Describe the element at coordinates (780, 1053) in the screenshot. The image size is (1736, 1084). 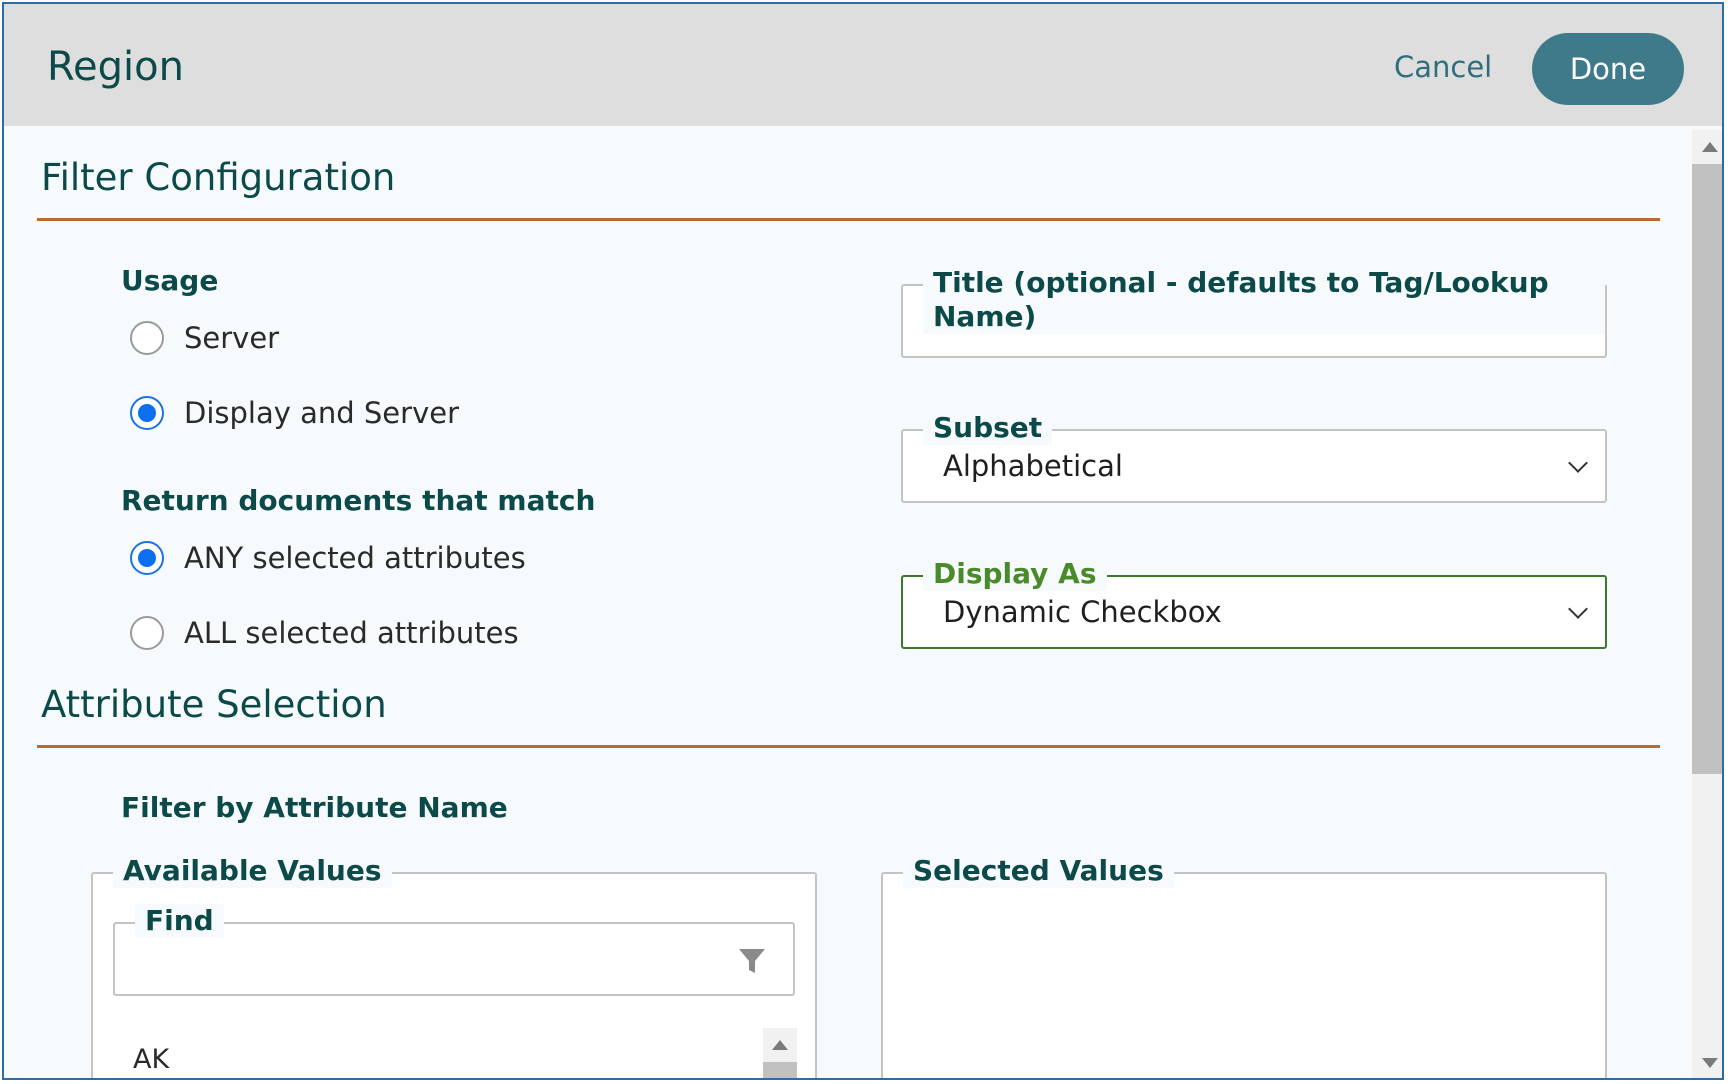
I see `list-scrollbar` at that location.